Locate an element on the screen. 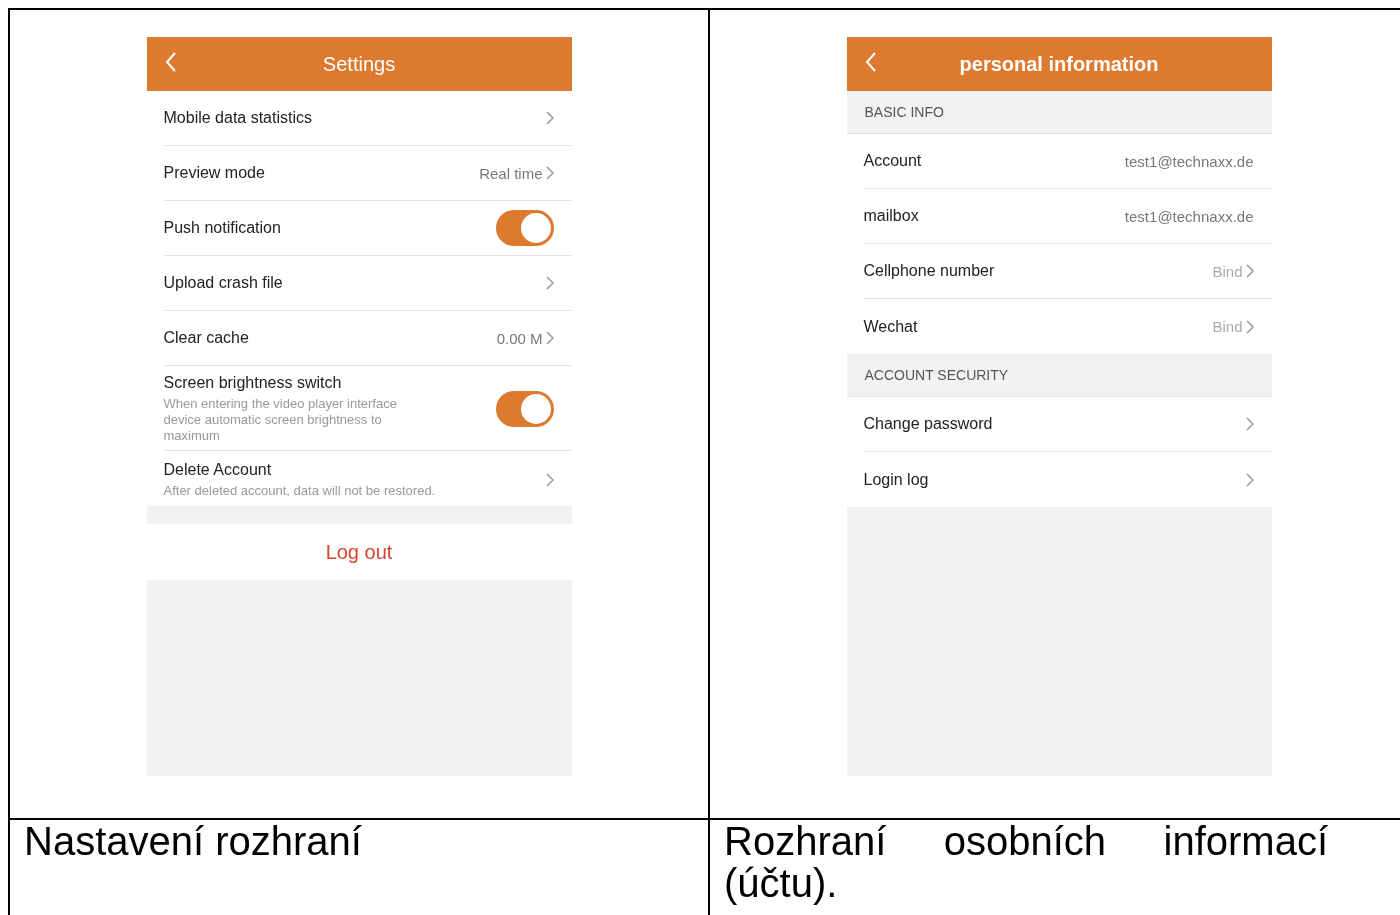 The image size is (1400, 915). row-label: Account is located at coordinates (893, 161).